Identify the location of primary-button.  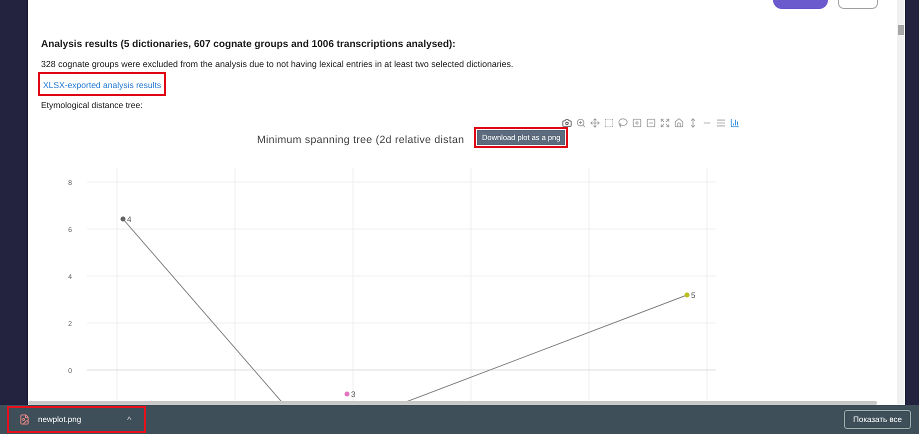
(800, 4).